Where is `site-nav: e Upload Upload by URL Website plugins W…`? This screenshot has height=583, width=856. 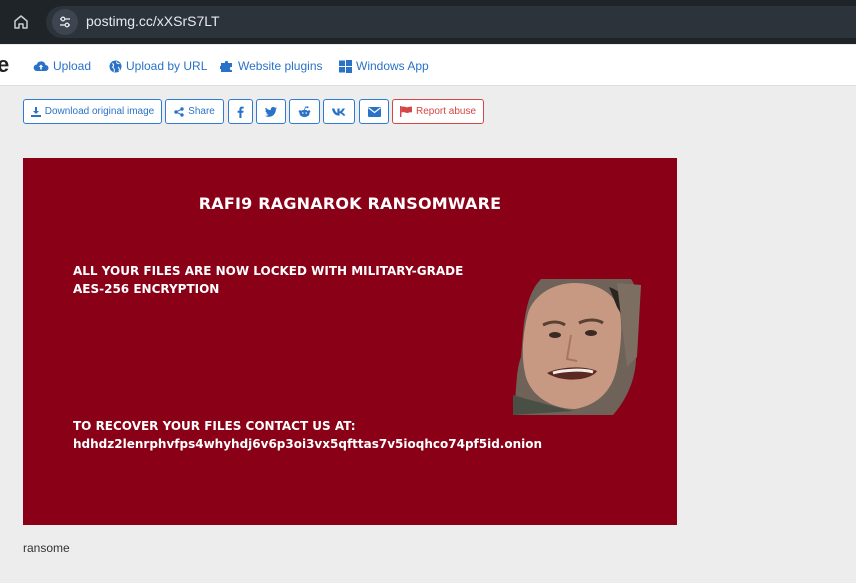
site-nav: e Upload Upload by URL Website plugins W… is located at coordinates (428, 65).